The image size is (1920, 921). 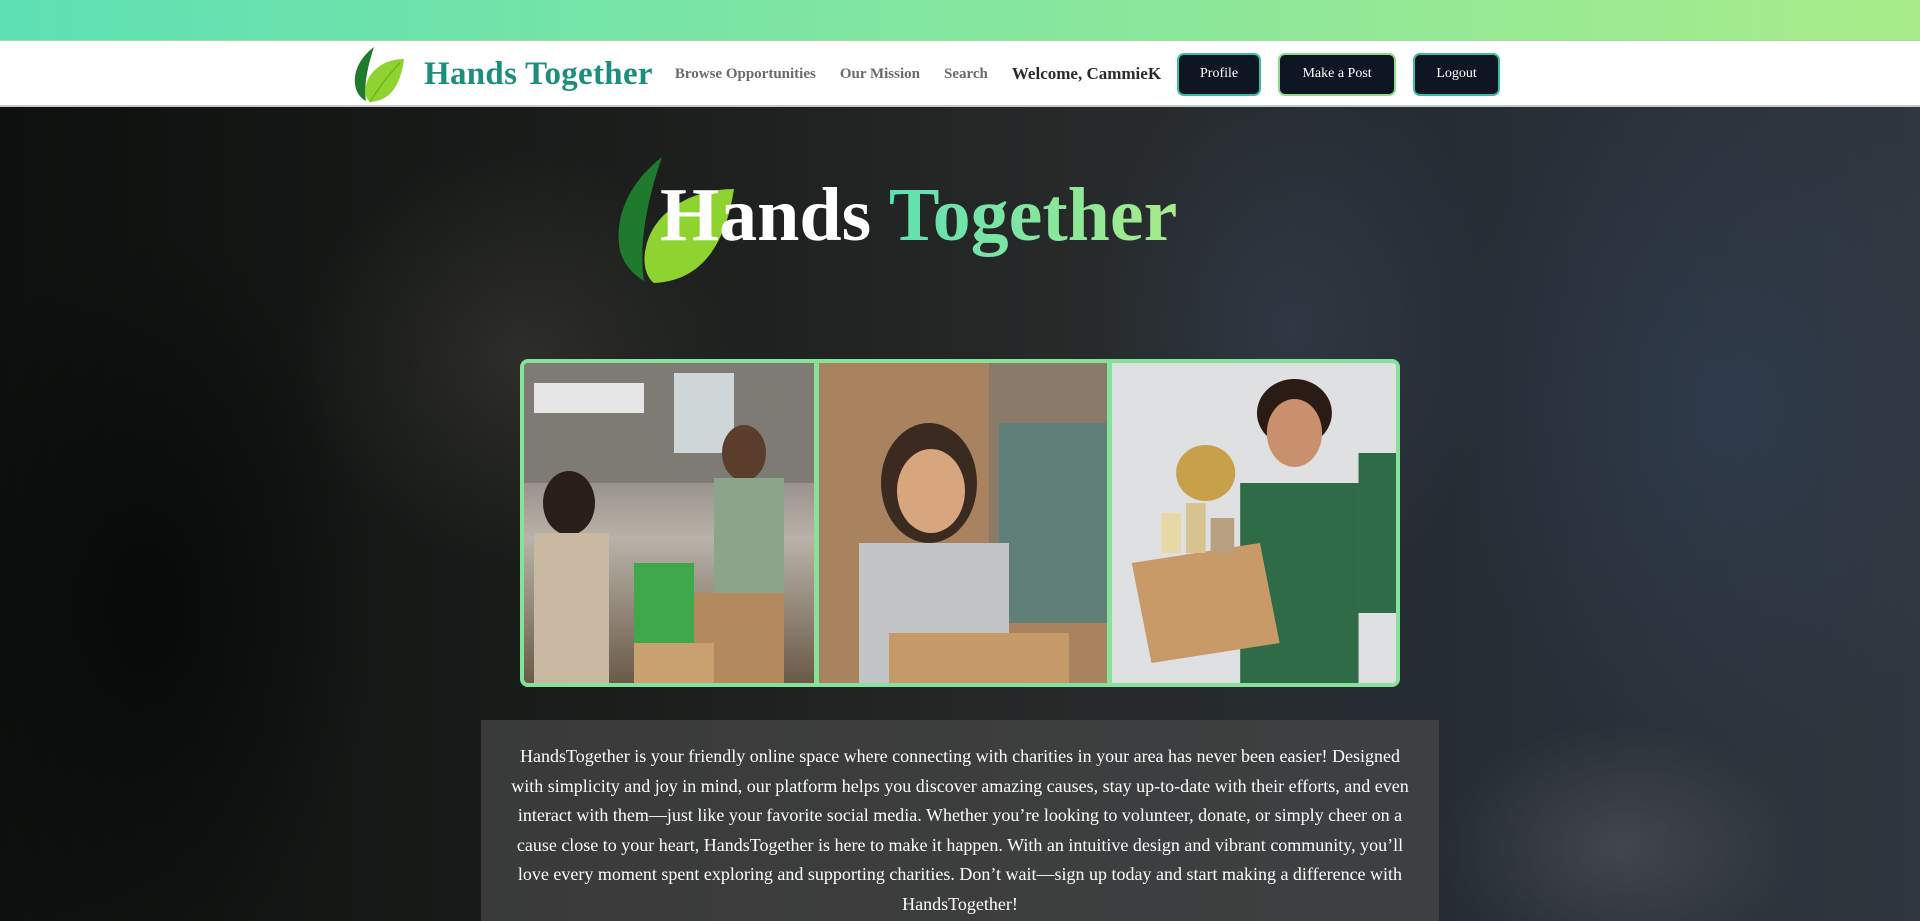 What do you see at coordinates (766, 215) in the screenshot?
I see `hero-title-word-hands: Hands` at bounding box center [766, 215].